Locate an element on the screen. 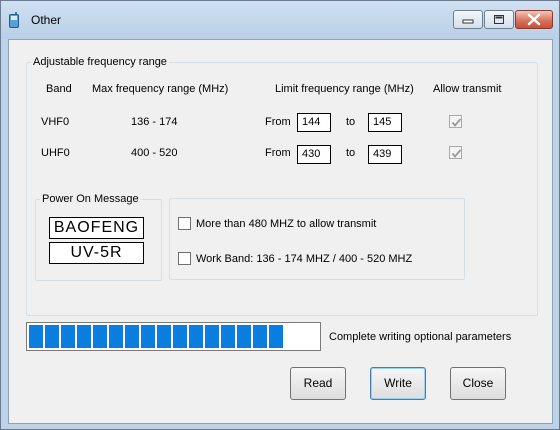 This screenshot has height=430, width=560. header-max-range: Max frequency range (MHz) is located at coordinates (160, 89).